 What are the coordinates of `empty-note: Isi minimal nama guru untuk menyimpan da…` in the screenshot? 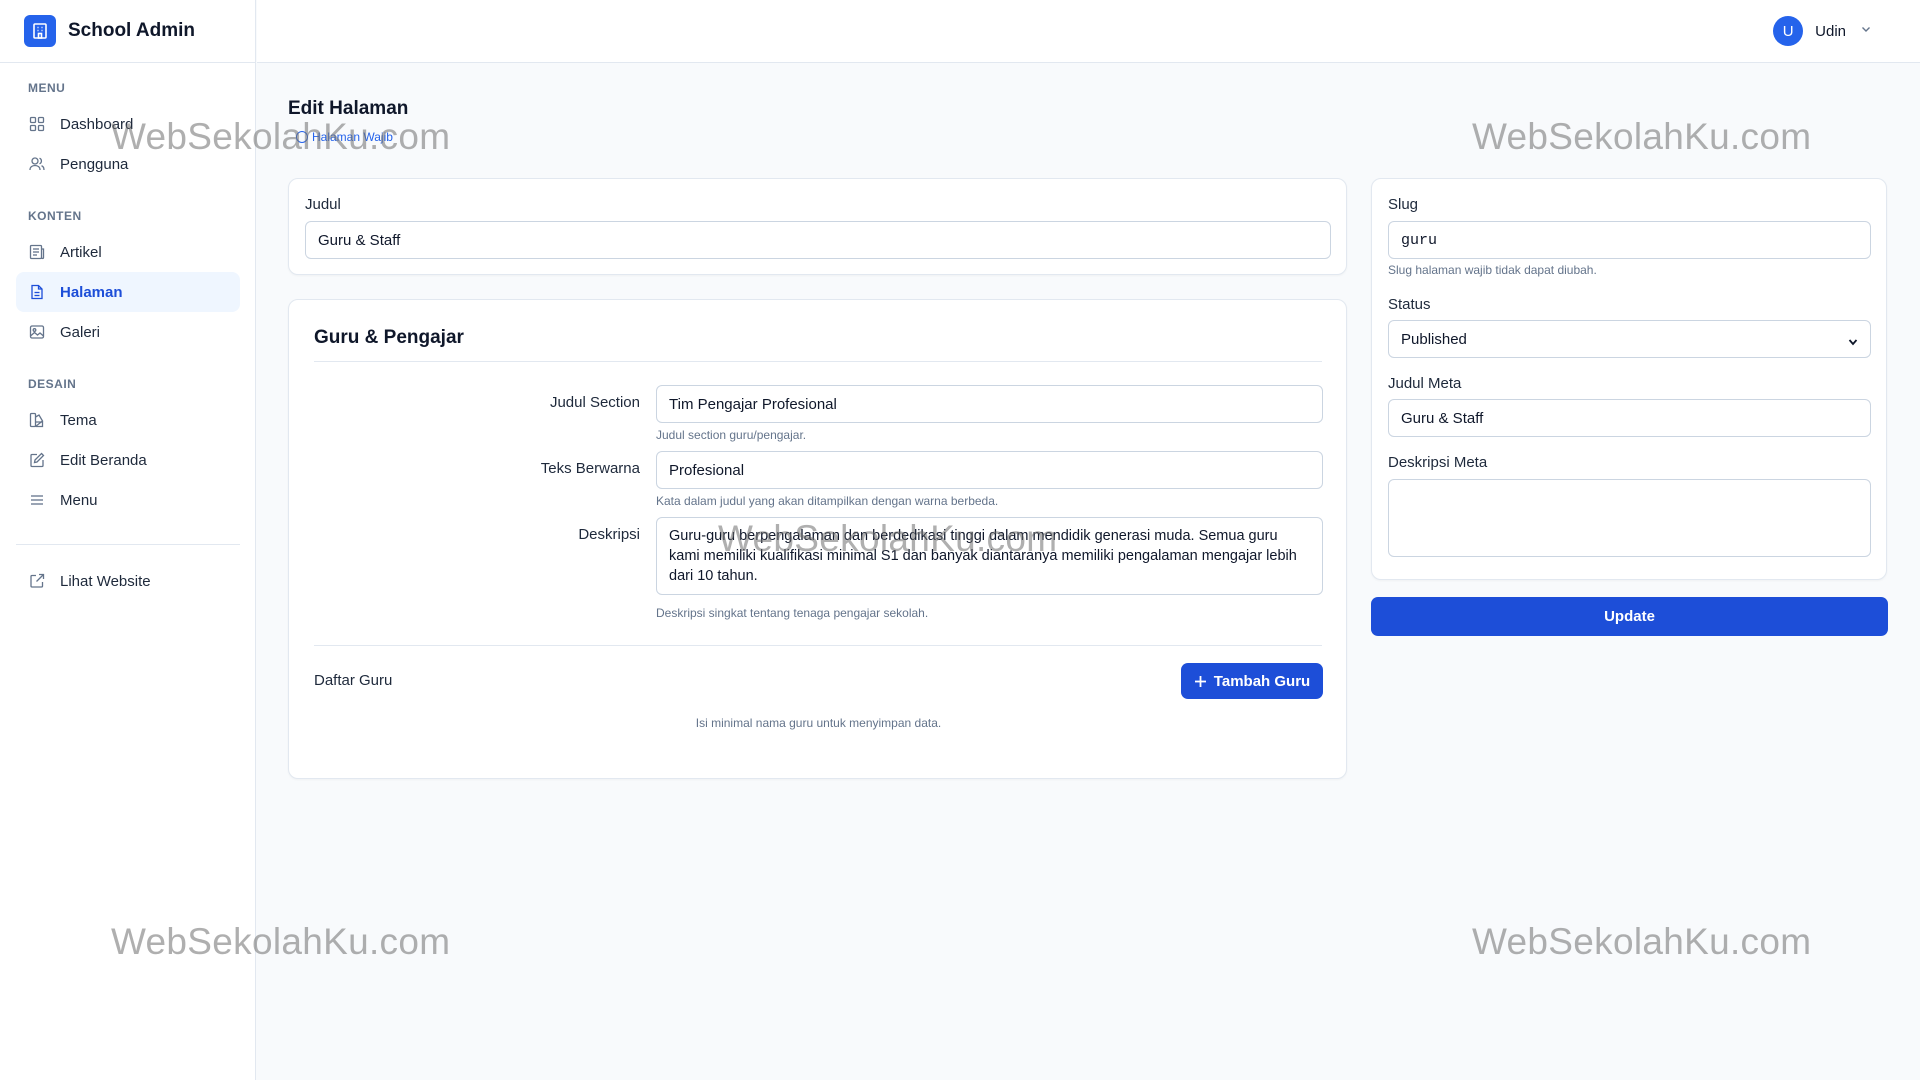 It's located at (818, 723).